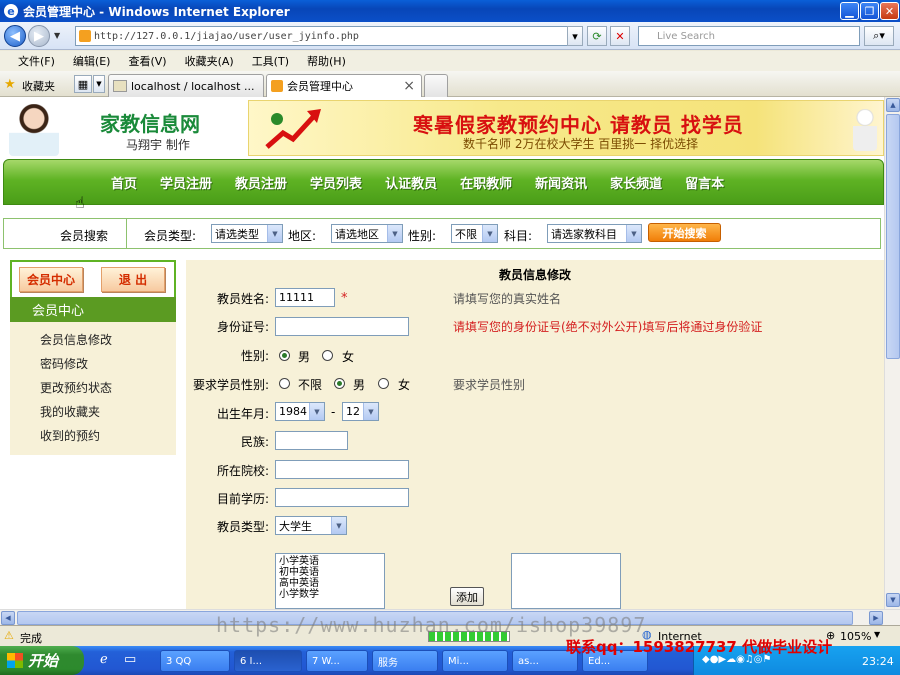 Image resolution: width=900 pixels, height=675 pixels. Describe the element at coordinates (64, 363) in the screenshot. I see `sidebar-item-password: 密码修改` at that location.